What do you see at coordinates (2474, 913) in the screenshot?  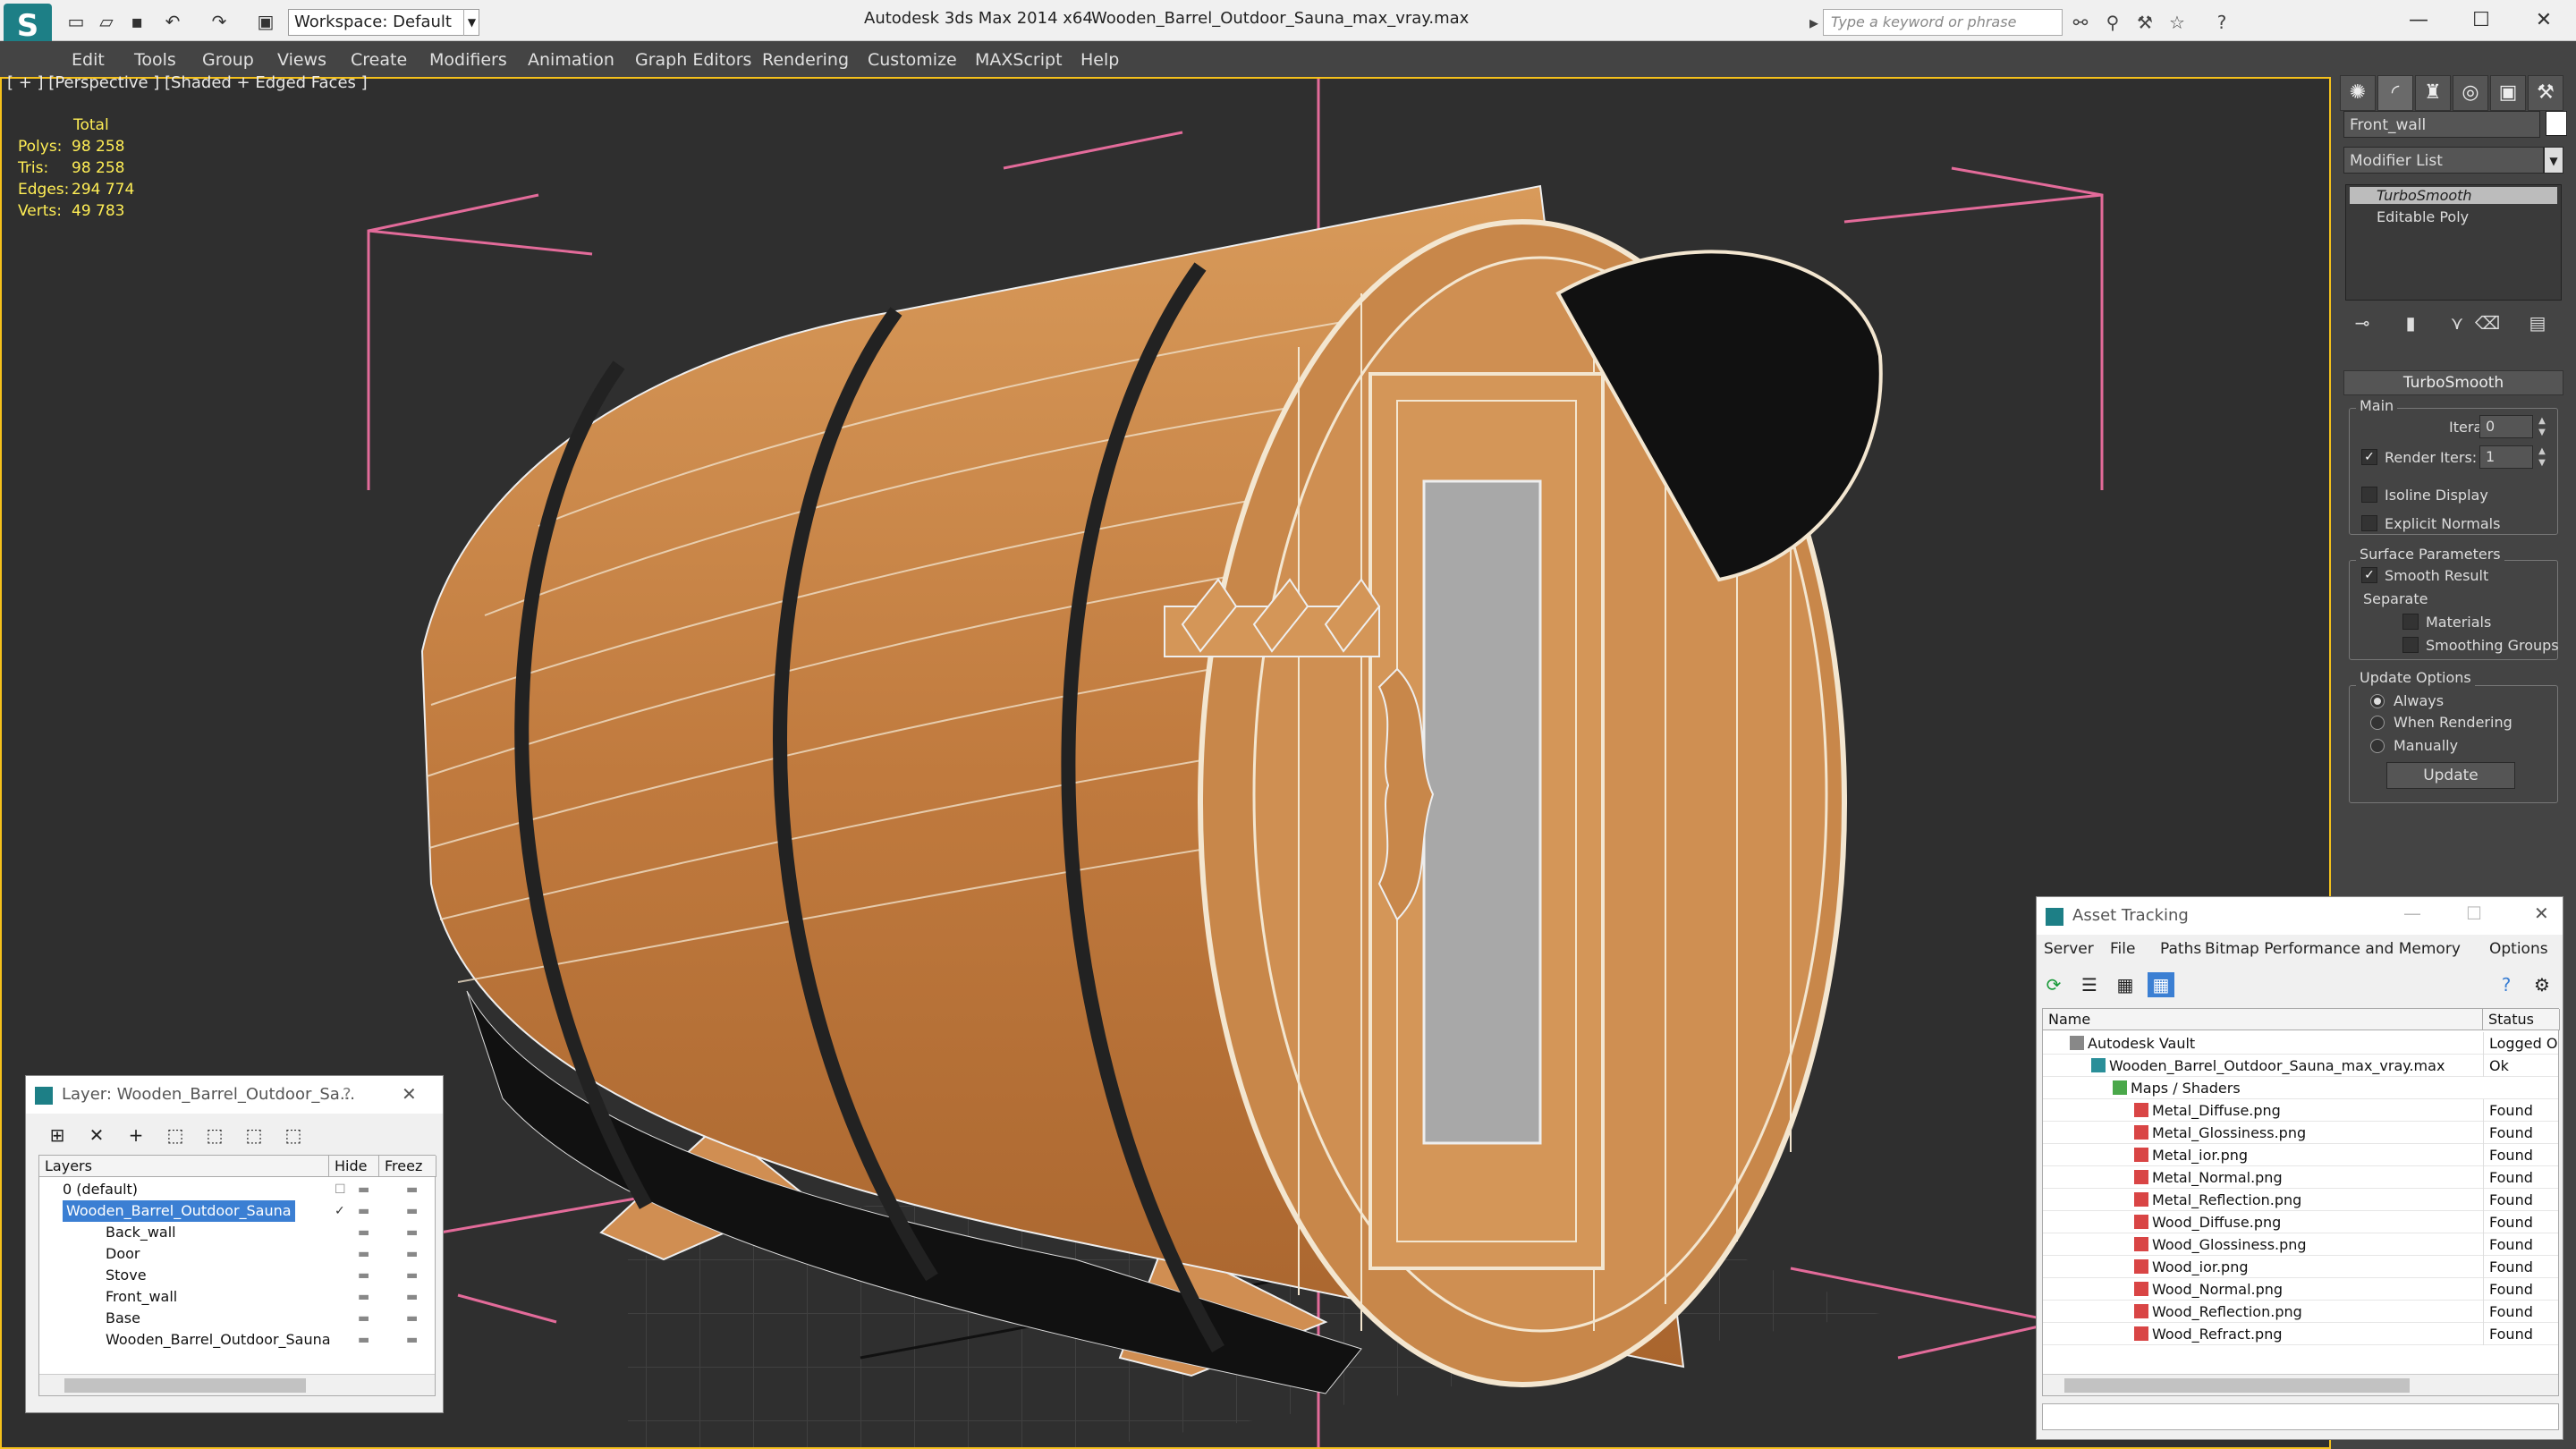 I see `asset-maximize-icon: ☐` at bounding box center [2474, 913].